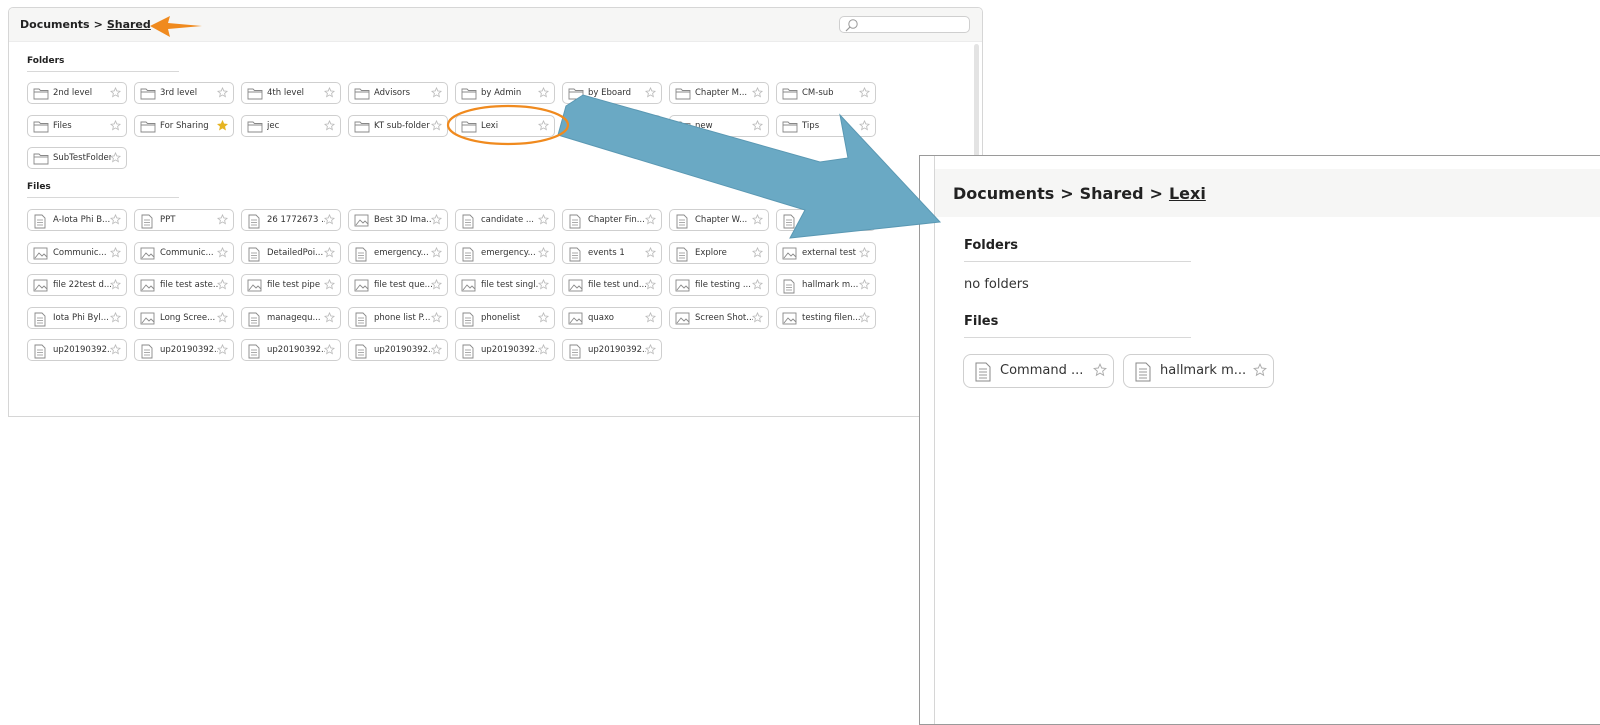 This screenshot has width=1600, height=725. I want to click on breadcrumb-shared: Shared, so click(129, 24).